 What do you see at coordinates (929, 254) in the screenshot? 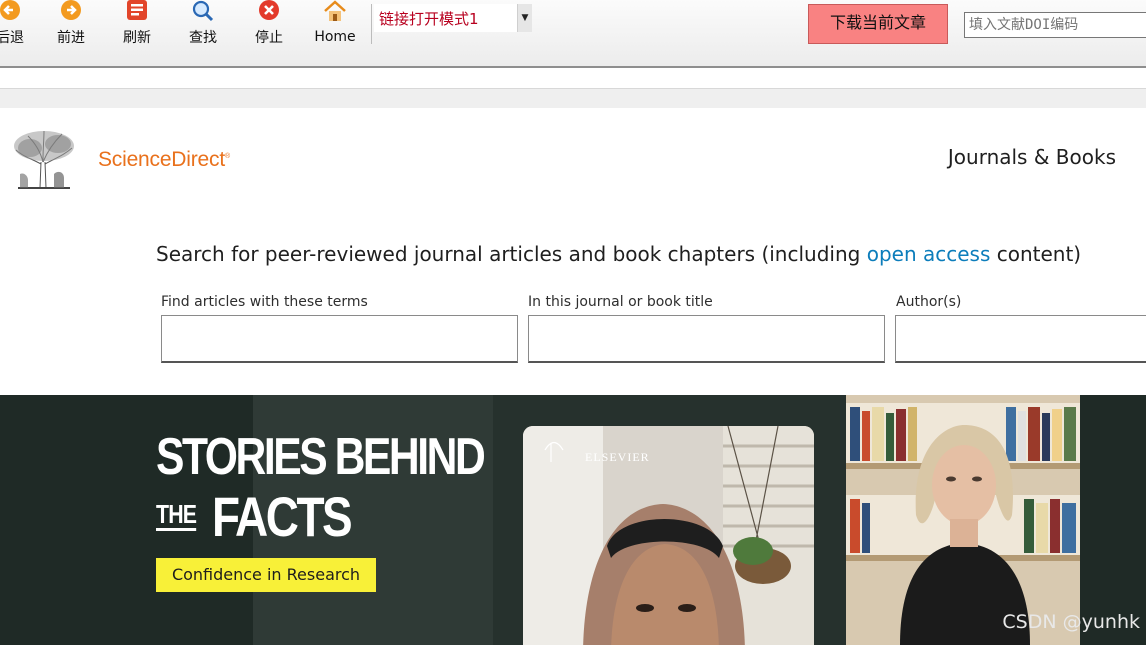
I see `open-access-link: open access` at bounding box center [929, 254].